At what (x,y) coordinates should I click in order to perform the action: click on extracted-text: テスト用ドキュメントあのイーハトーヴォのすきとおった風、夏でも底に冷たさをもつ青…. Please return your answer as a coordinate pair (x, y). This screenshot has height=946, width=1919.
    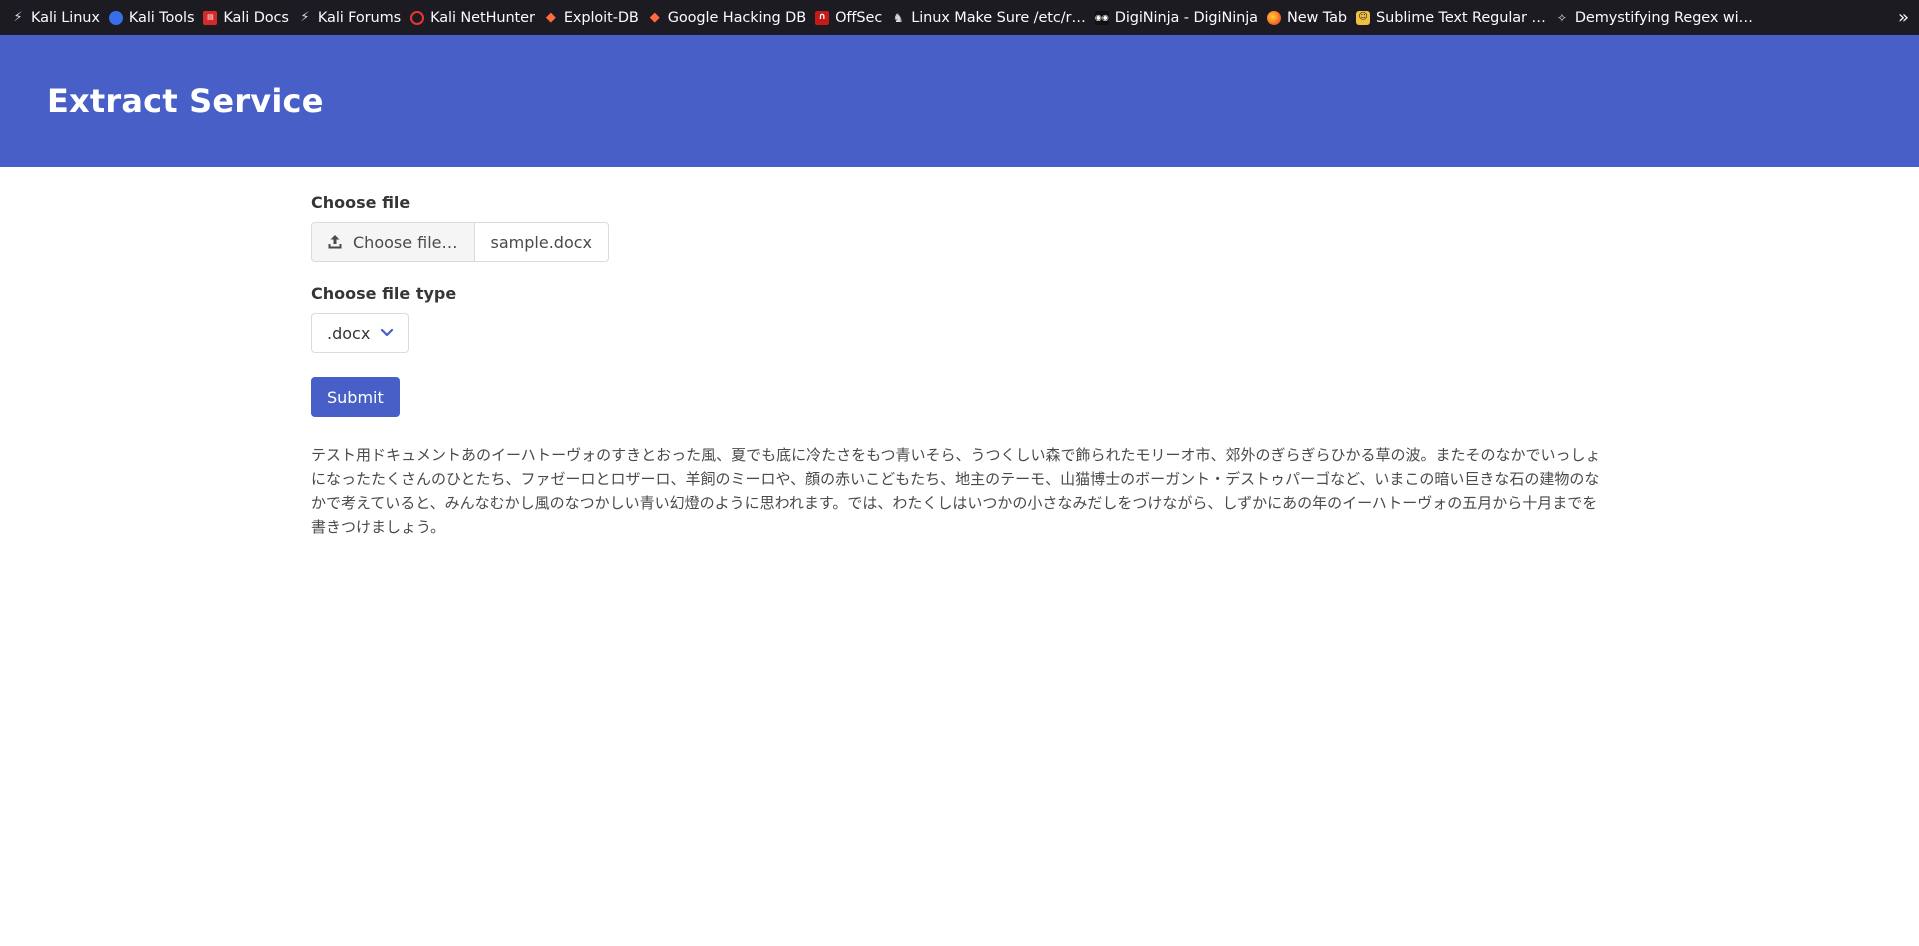
    Looking at the image, I should click on (956, 491).